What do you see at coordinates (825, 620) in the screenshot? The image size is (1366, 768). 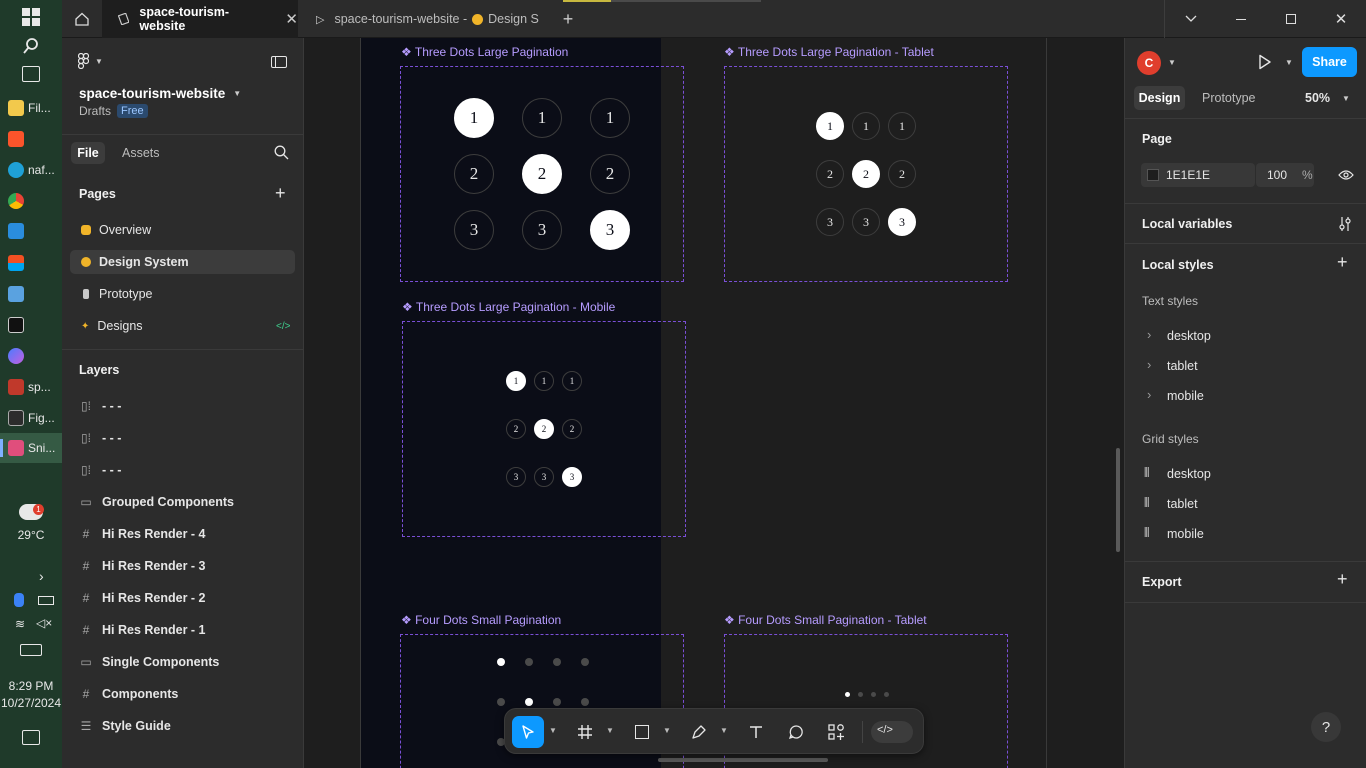 I see `frame-title: ❖ Four Dots Small Pagination - Tablet` at bounding box center [825, 620].